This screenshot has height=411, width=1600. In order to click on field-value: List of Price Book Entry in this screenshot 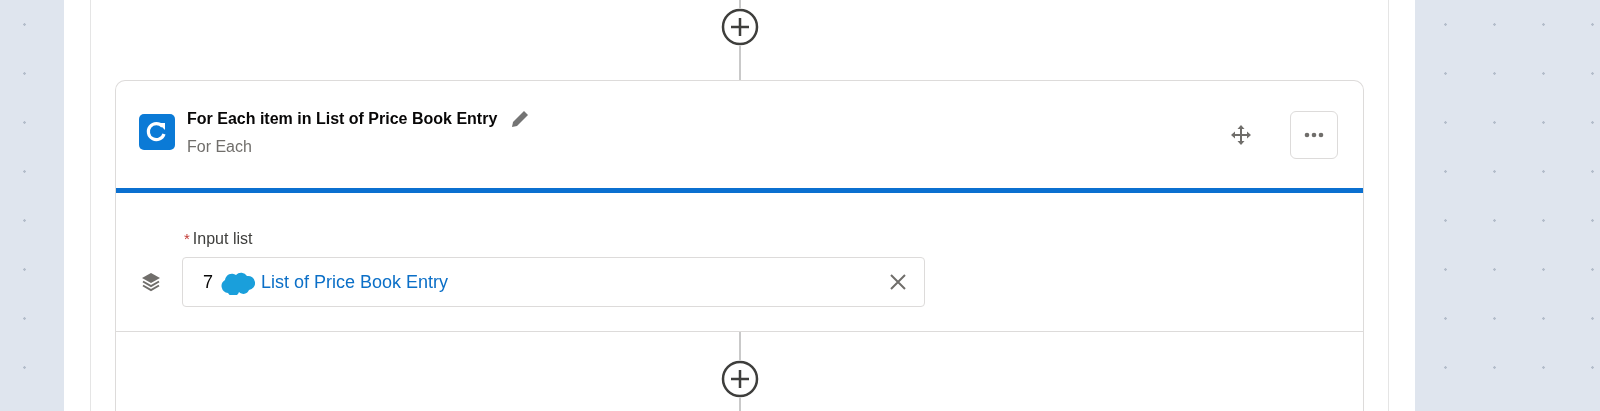, I will do `click(355, 282)`.